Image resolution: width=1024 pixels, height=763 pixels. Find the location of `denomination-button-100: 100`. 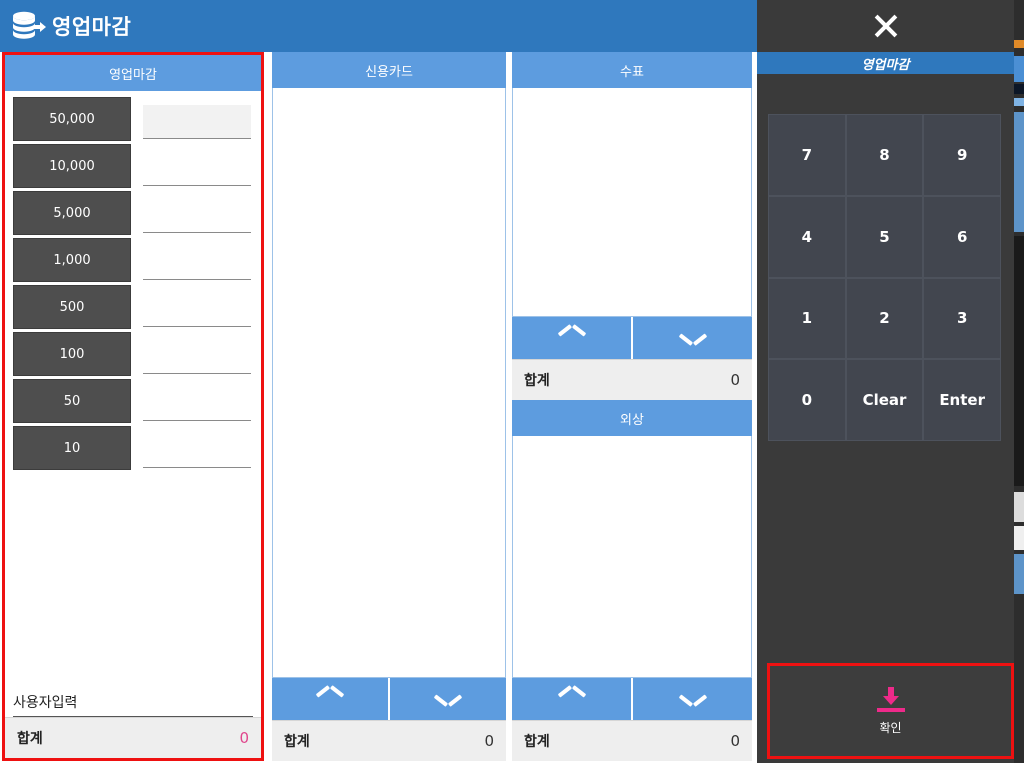

denomination-button-100: 100 is located at coordinates (72, 354).